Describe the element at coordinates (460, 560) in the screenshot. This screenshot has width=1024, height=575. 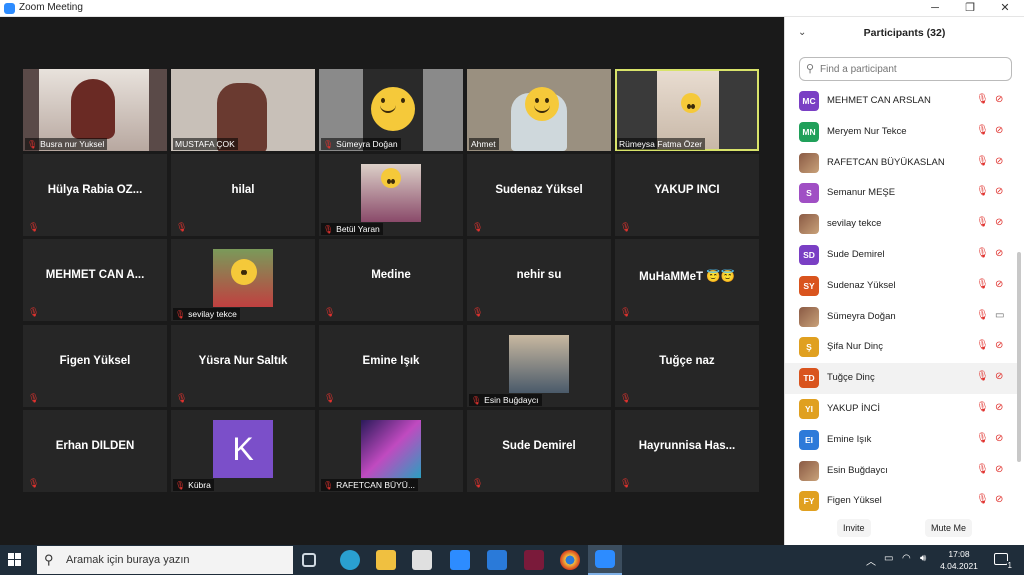
I see `zoom-taskbar-icon` at that location.